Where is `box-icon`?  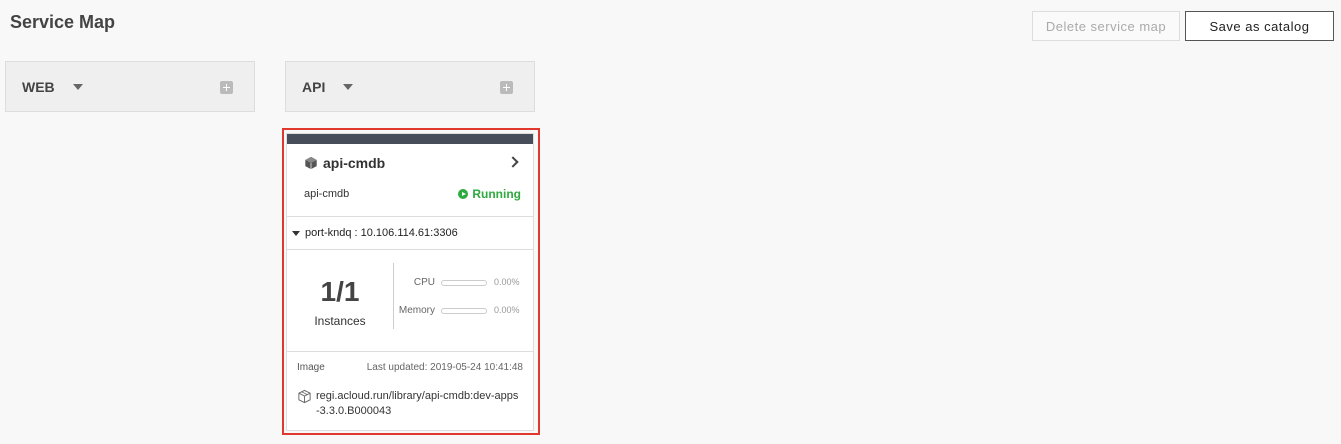
box-icon is located at coordinates (304, 396).